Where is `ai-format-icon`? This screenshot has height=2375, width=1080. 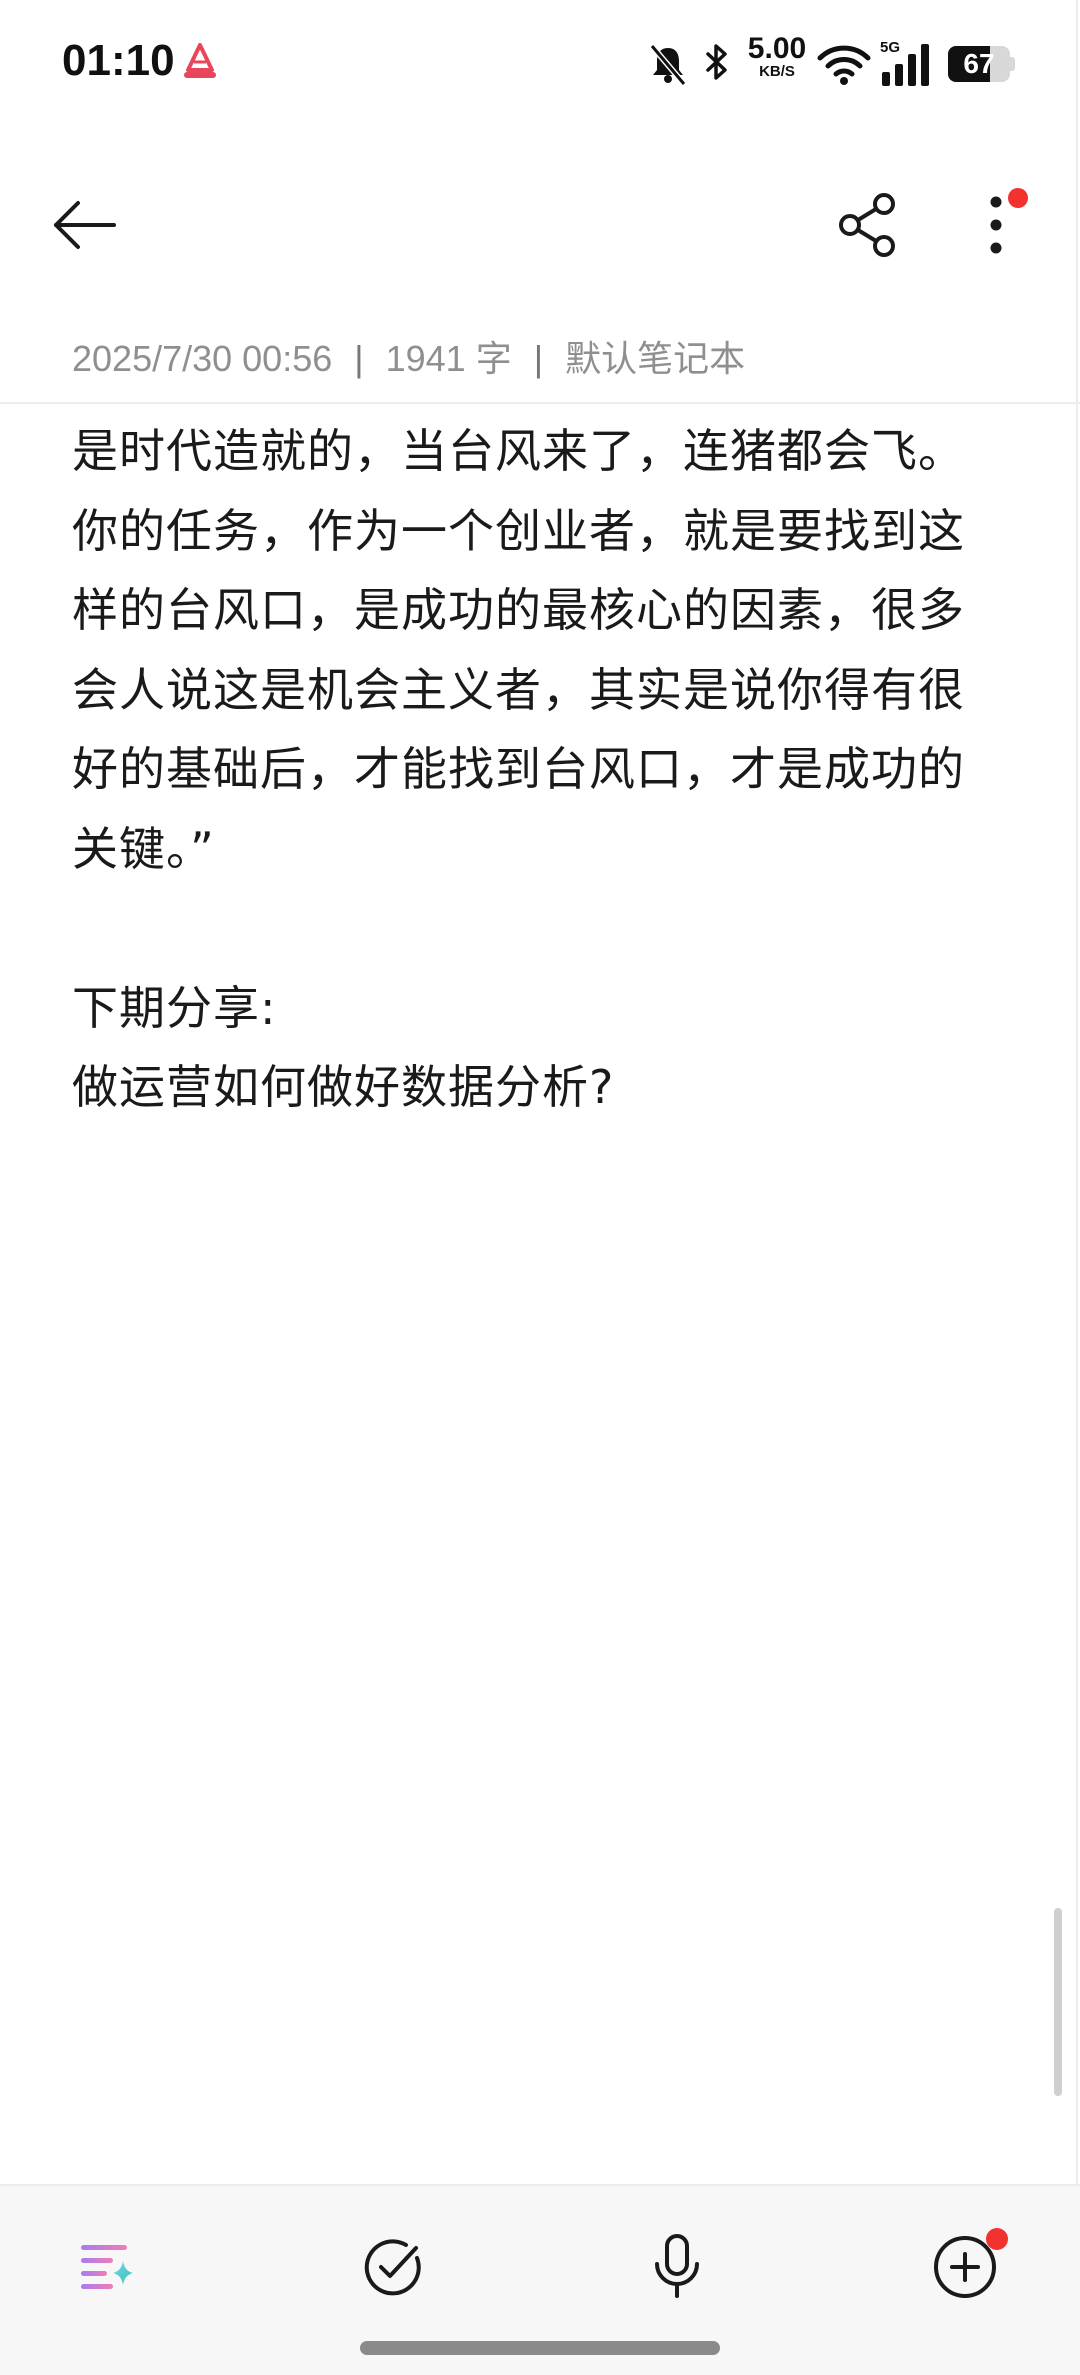 ai-format-icon is located at coordinates (107, 2267).